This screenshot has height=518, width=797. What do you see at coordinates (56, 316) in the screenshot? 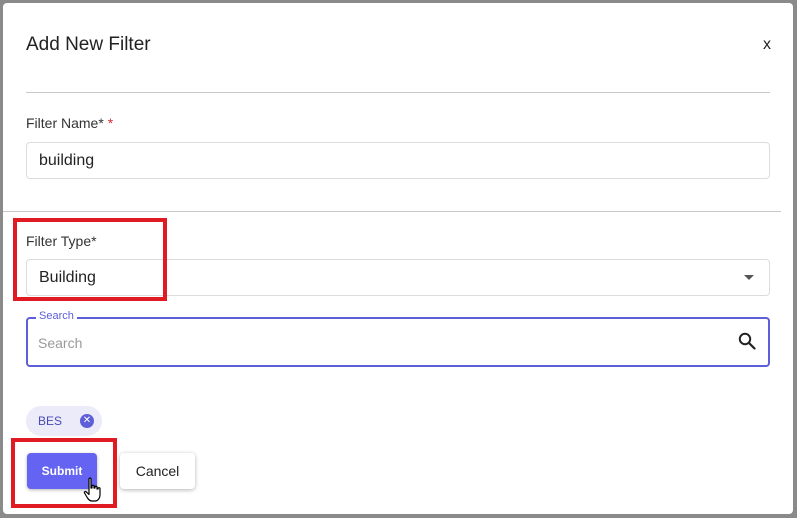
I see `search-legend: Search` at bounding box center [56, 316].